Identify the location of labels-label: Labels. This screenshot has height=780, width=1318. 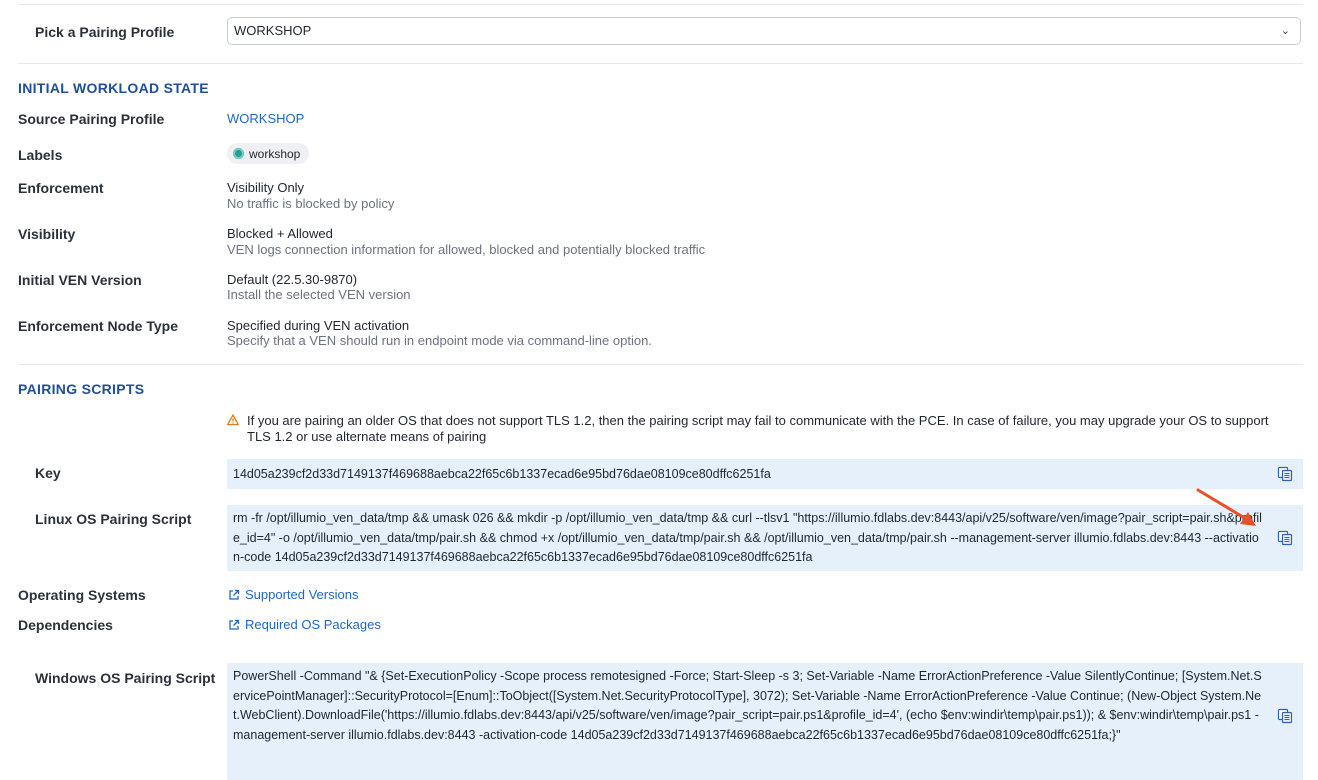
(40, 155).